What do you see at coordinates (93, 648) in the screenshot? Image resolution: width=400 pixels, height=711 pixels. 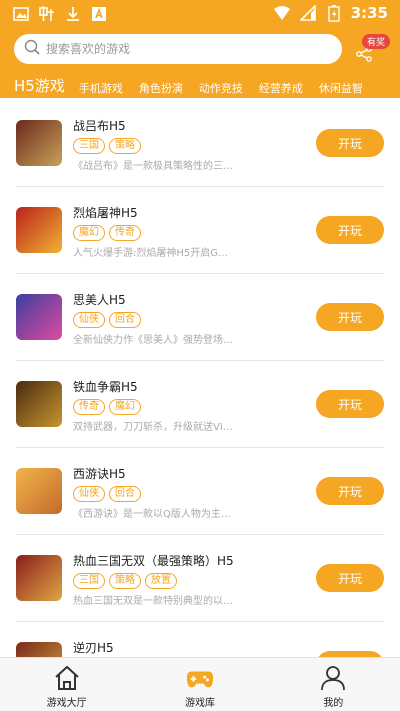 I see `game-name: 逆刃H5` at bounding box center [93, 648].